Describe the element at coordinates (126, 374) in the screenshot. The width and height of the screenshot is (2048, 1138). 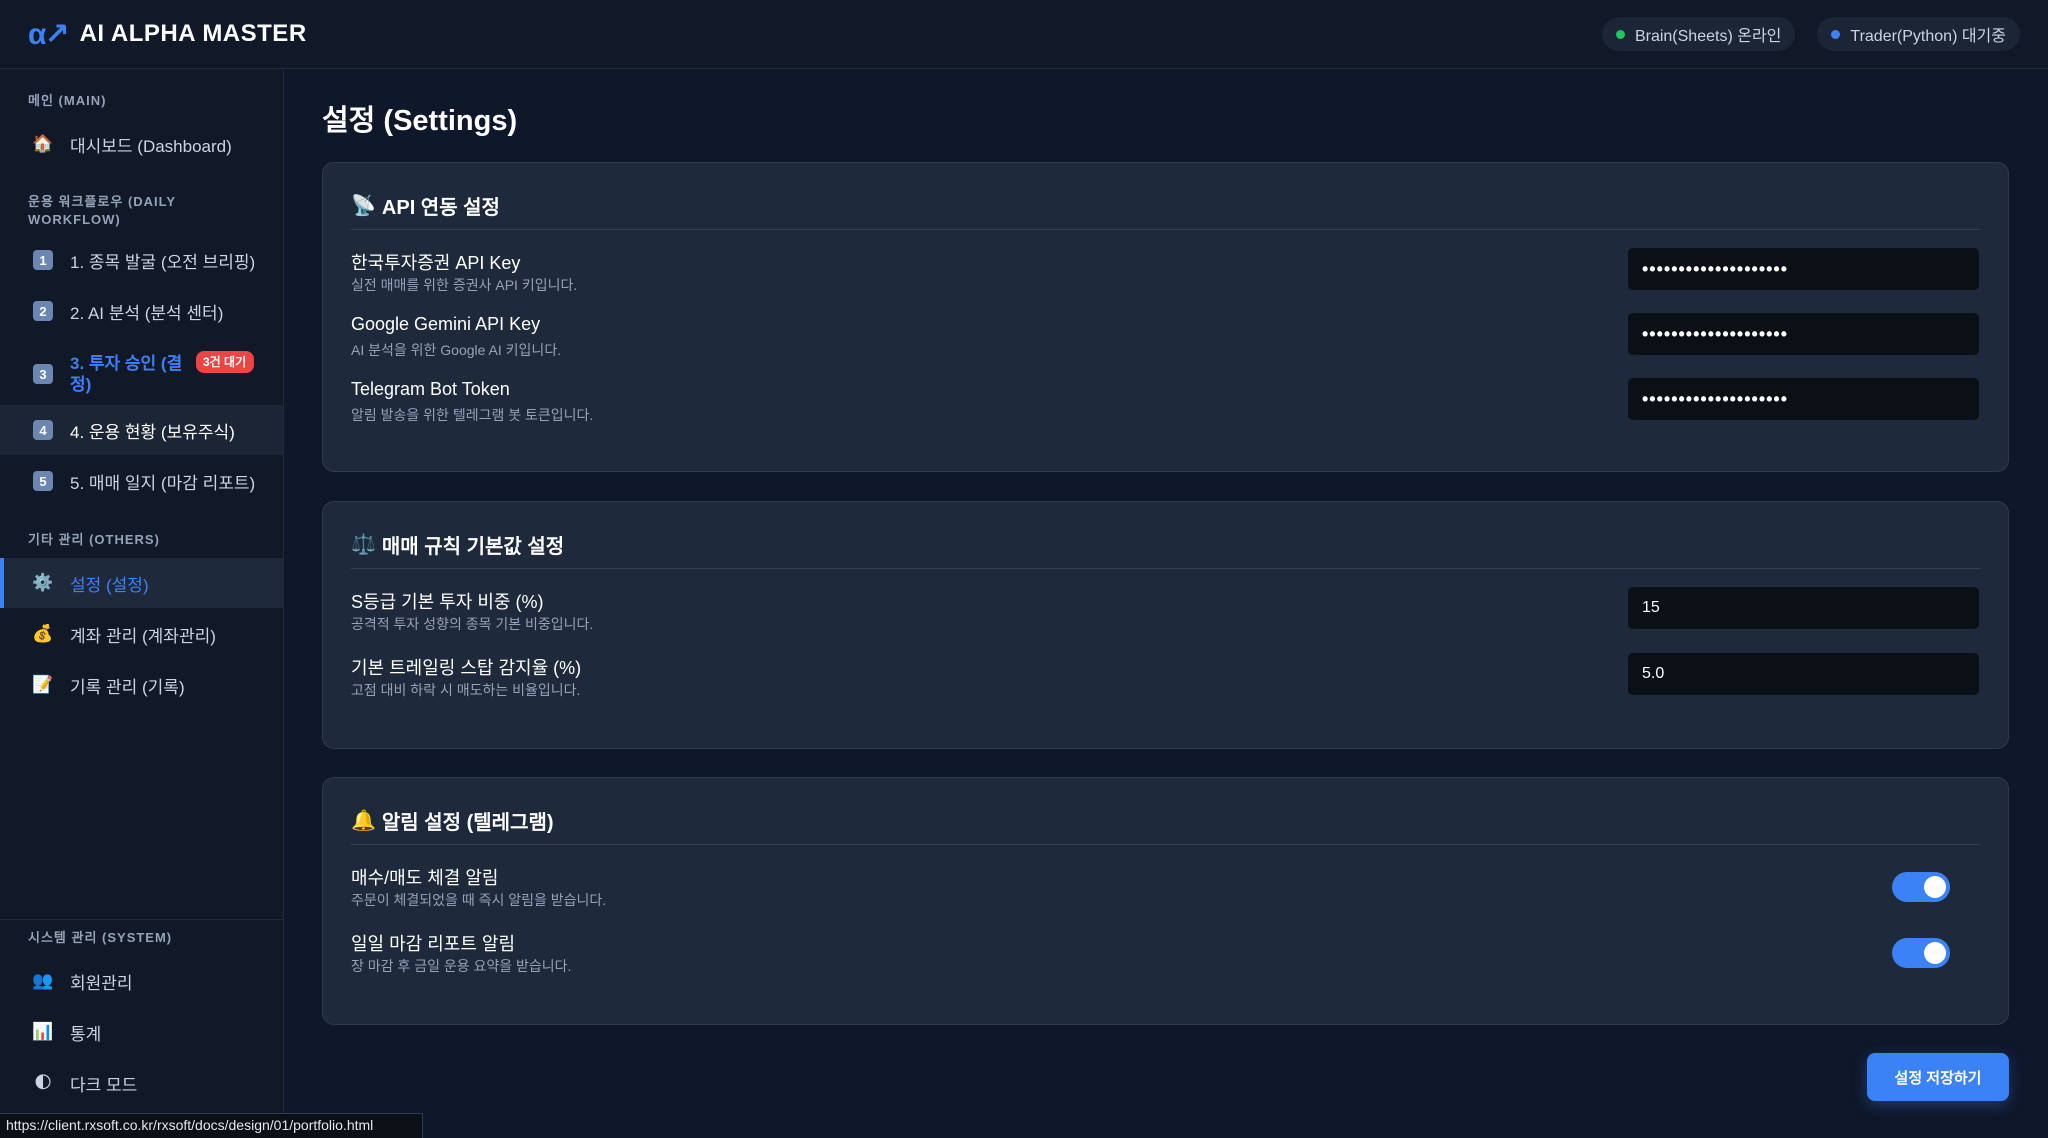
I see `sidebar-item-label: 3. 투자 승인 (결정)` at that location.